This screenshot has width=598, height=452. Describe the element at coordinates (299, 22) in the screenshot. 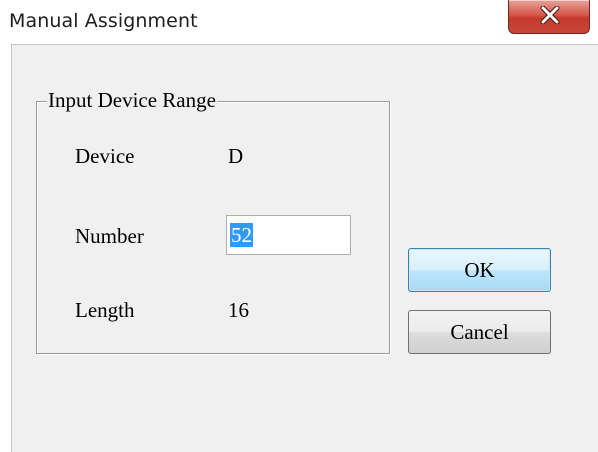

I see `title-bar: Manual Assignment` at that location.